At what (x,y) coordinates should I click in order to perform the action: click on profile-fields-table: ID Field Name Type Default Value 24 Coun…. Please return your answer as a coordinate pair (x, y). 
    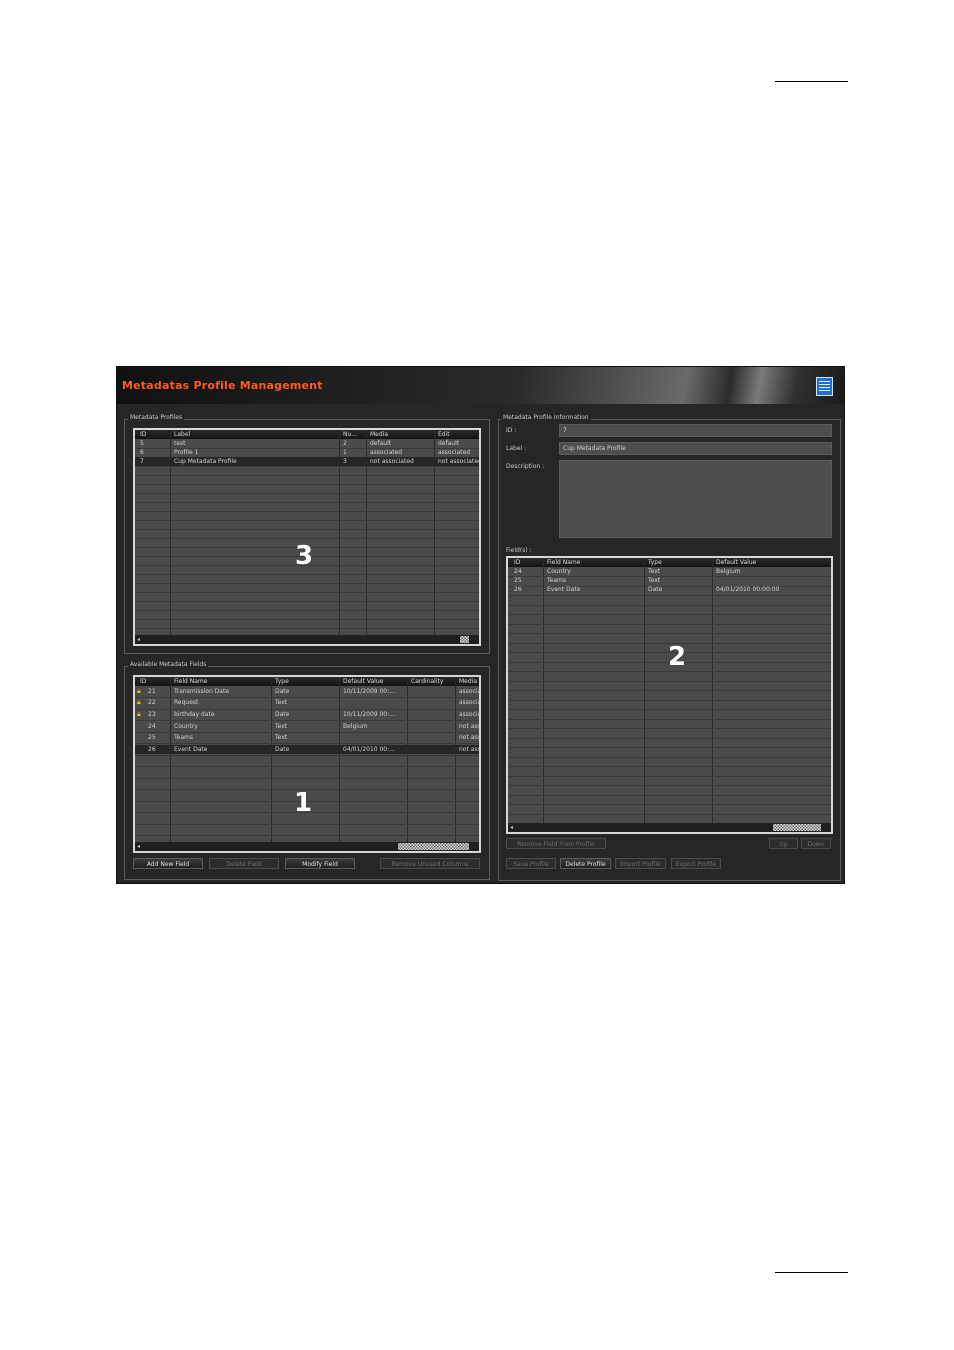
    Looking at the image, I should click on (669, 695).